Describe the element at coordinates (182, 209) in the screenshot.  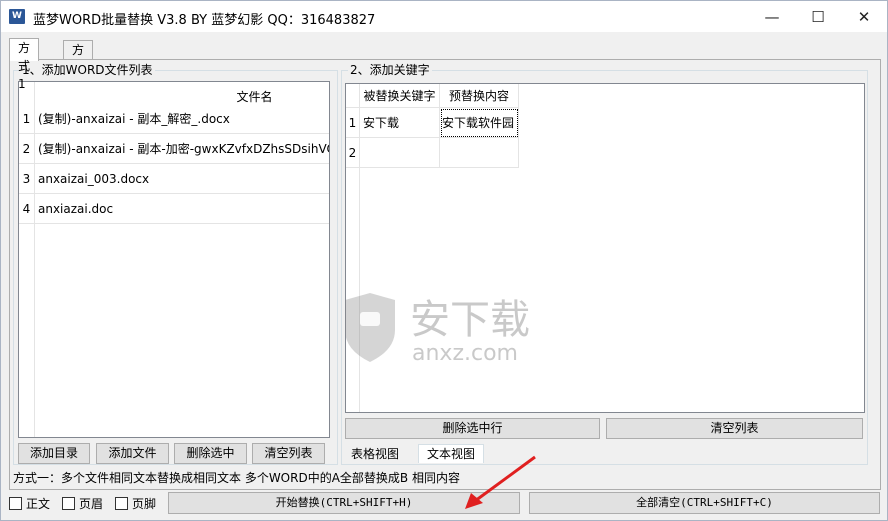
I see `file-name-cell: anxiazai.doc` at that location.